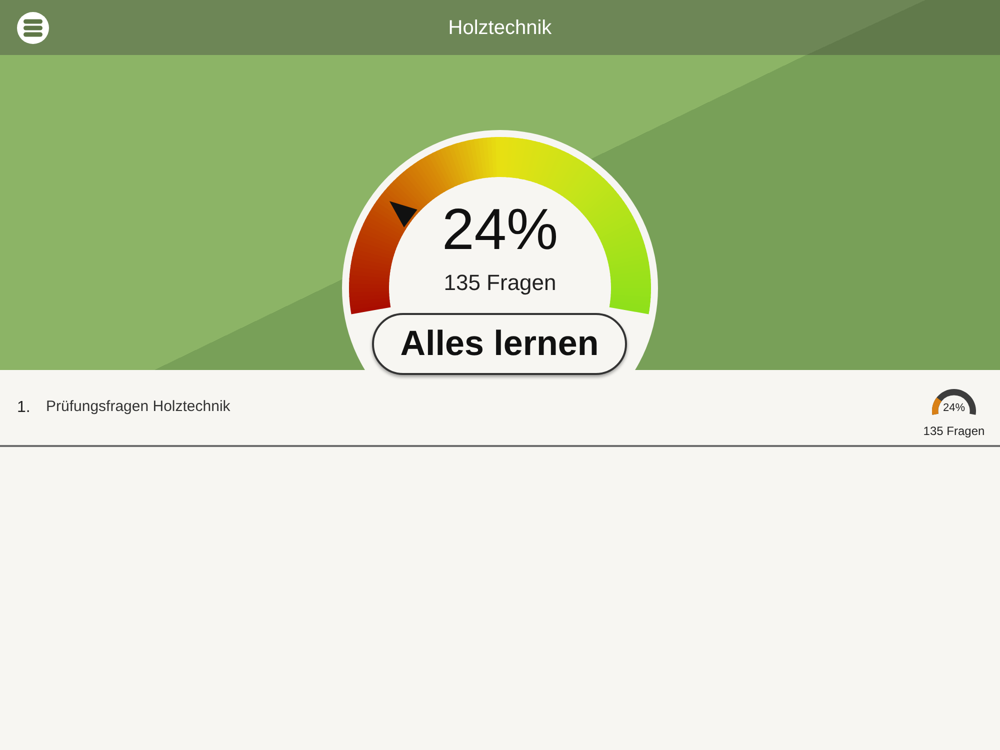 The width and height of the screenshot is (1000, 750). What do you see at coordinates (33, 28) in the screenshot?
I see `menu-button` at bounding box center [33, 28].